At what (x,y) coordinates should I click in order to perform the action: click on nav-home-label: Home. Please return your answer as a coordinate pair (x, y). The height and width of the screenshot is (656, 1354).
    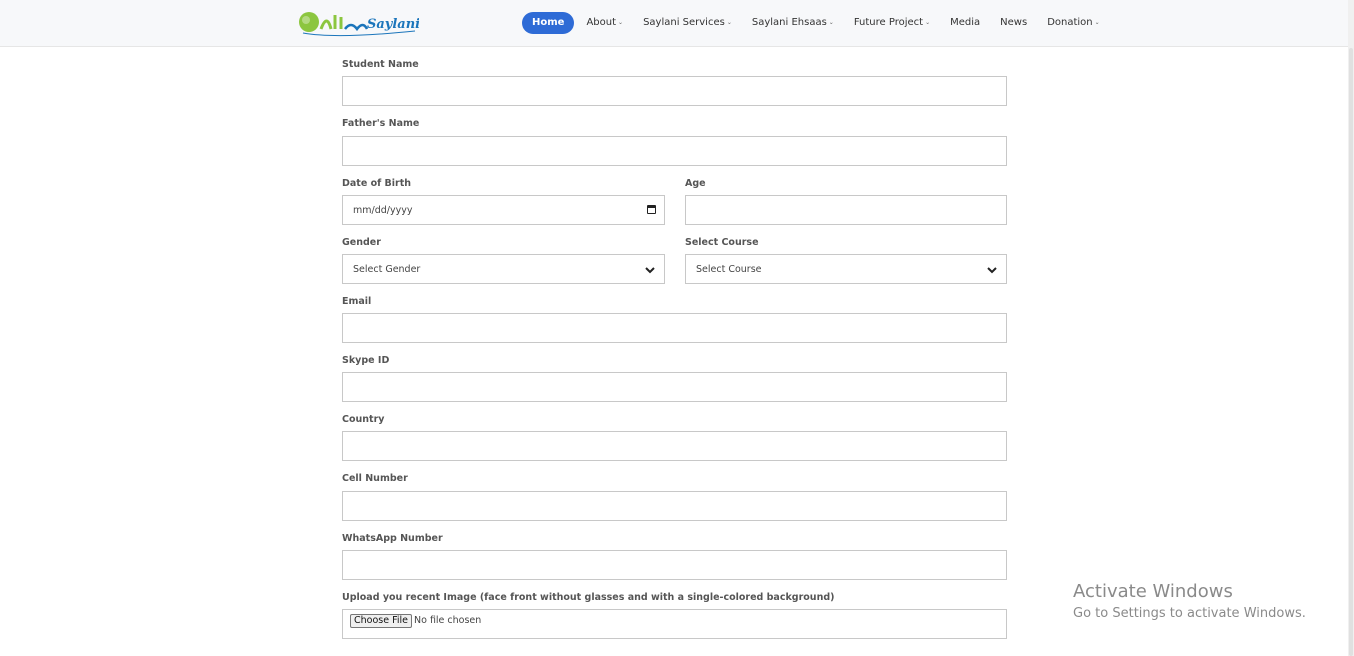
    Looking at the image, I should click on (548, 22).